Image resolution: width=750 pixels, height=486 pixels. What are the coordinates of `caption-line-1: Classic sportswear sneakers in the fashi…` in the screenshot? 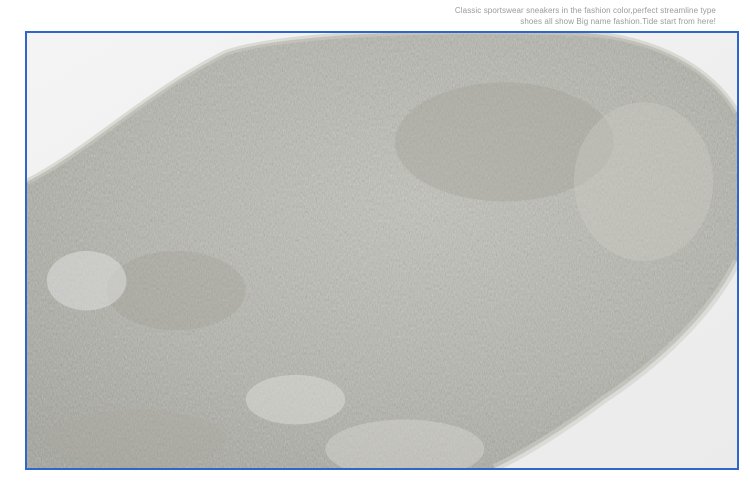 It's located at (585, 10).